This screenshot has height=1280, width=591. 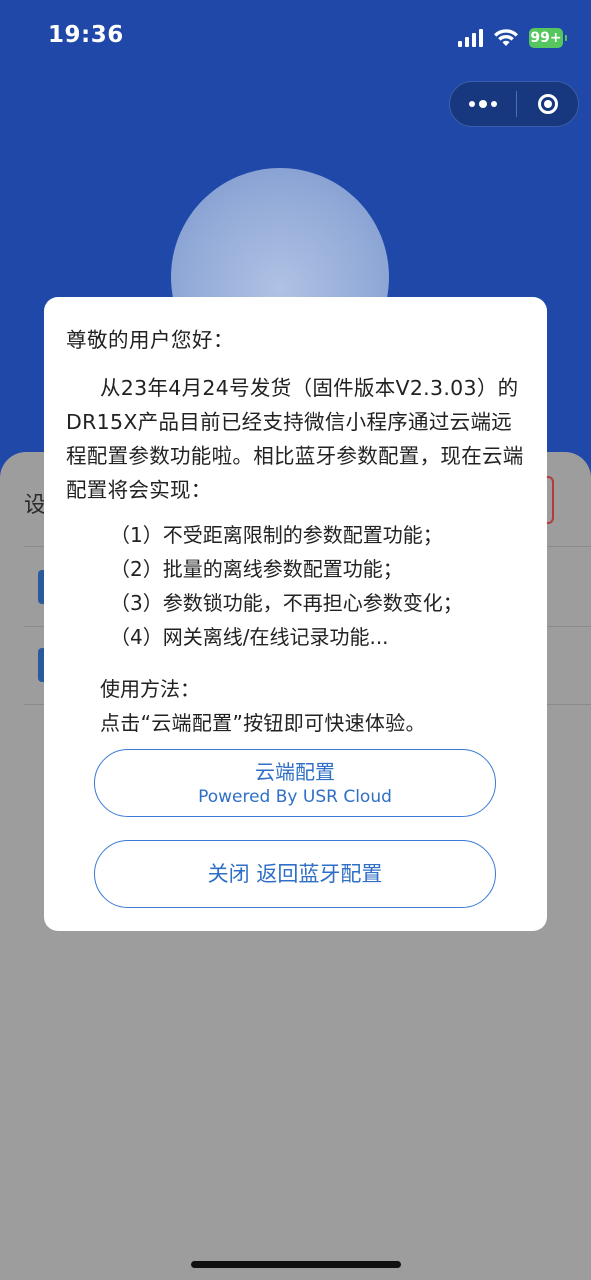 What do you see at coordinates (86, 35) in the screenshot?
I see `status-time: 19:36` at bounding box center [86, 35].